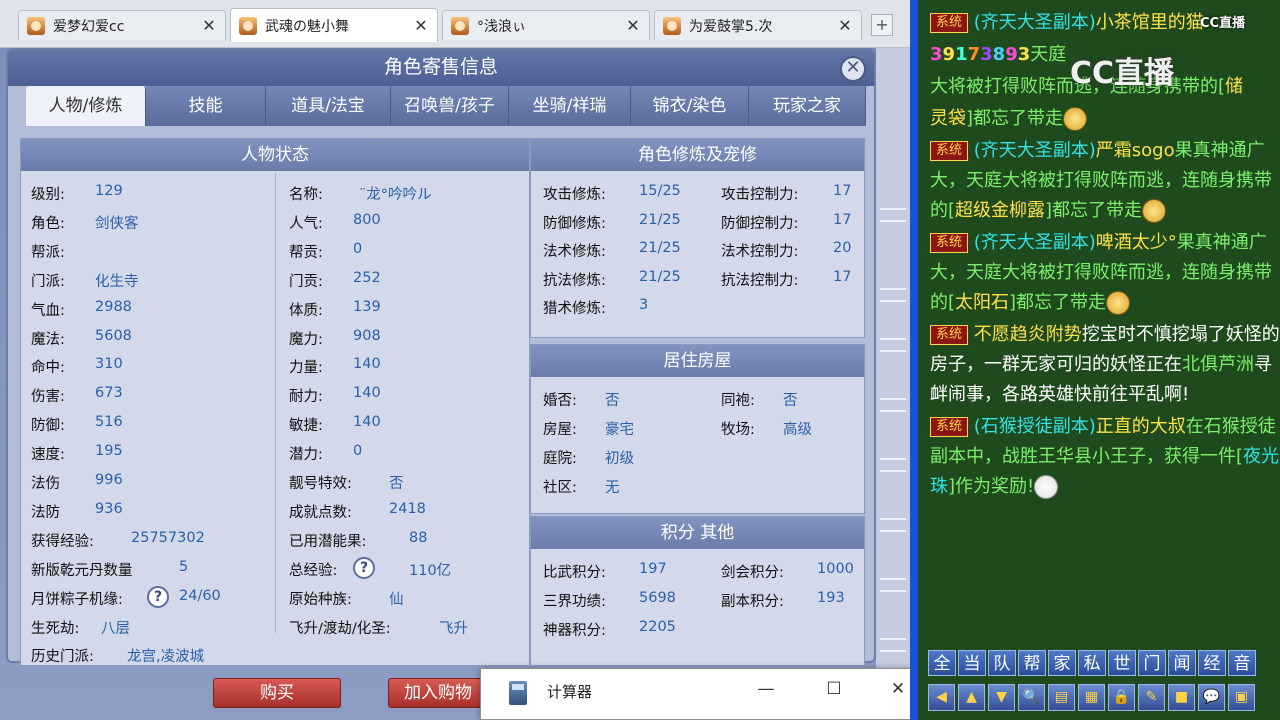 This screenshot has height=720, width=1280. What do you see at coordinates (1091, 697) in the screenshot?
I see `chat-tool-icon: ▦` at bounding box center [1091, 697].